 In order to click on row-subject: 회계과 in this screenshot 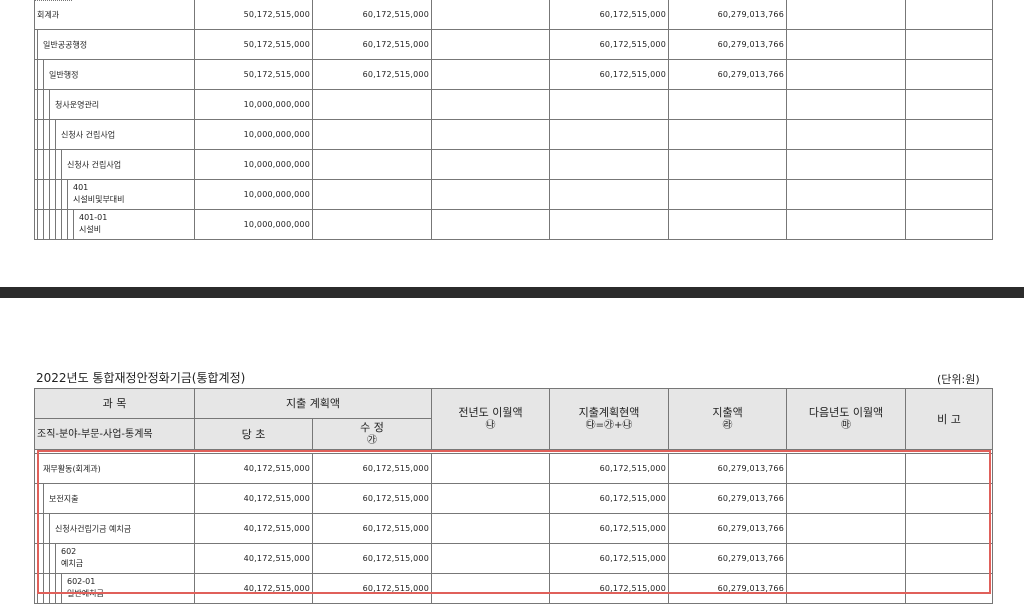, I will do `click(114, 15)`.